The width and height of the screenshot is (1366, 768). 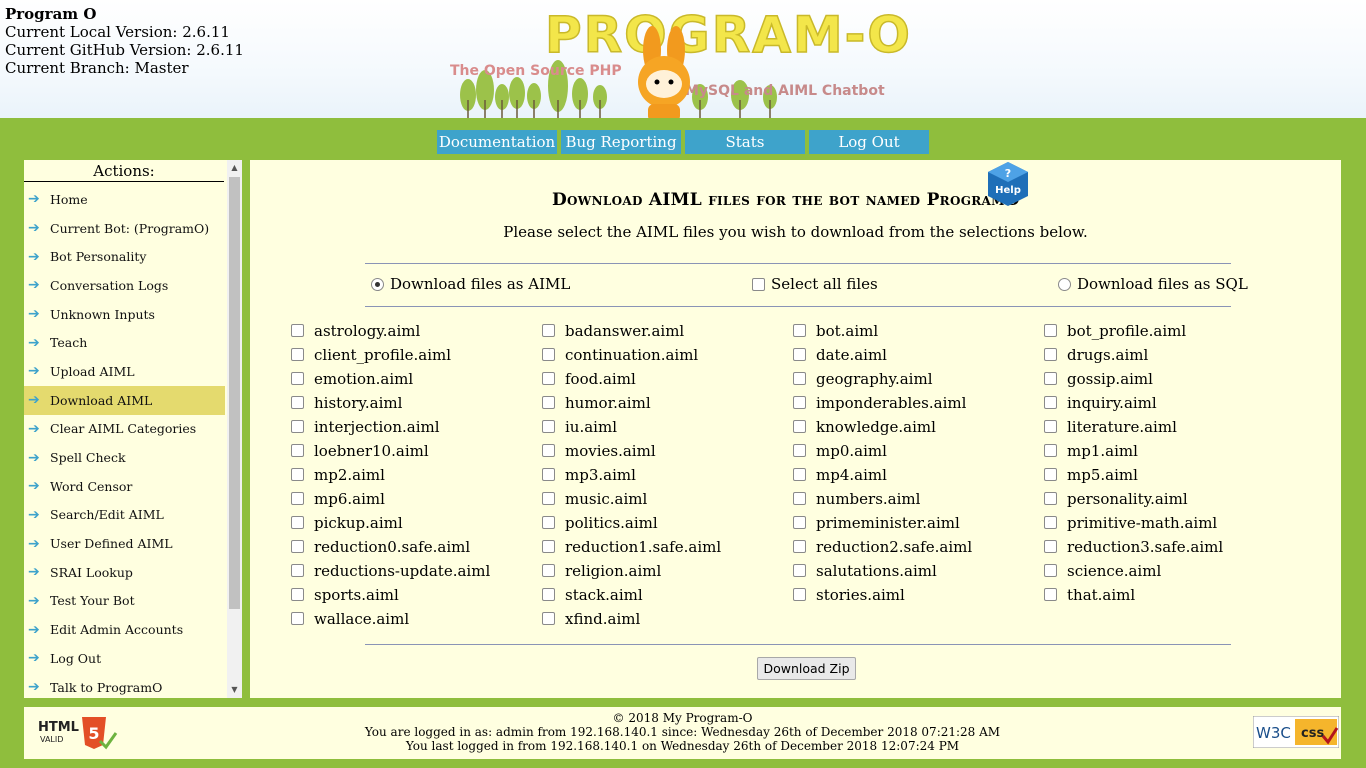 I want to click on download-zip-button: Download Zip, so click(x=806, y=668).